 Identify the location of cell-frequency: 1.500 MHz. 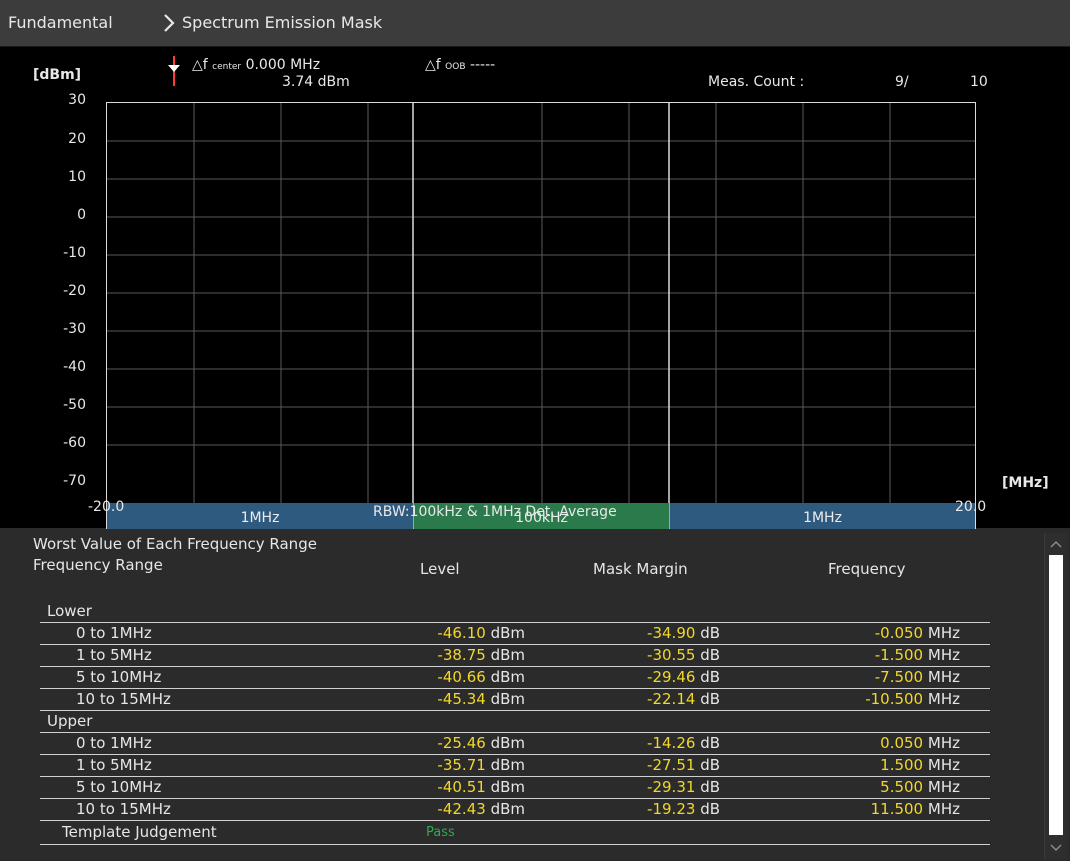
(920, 765).